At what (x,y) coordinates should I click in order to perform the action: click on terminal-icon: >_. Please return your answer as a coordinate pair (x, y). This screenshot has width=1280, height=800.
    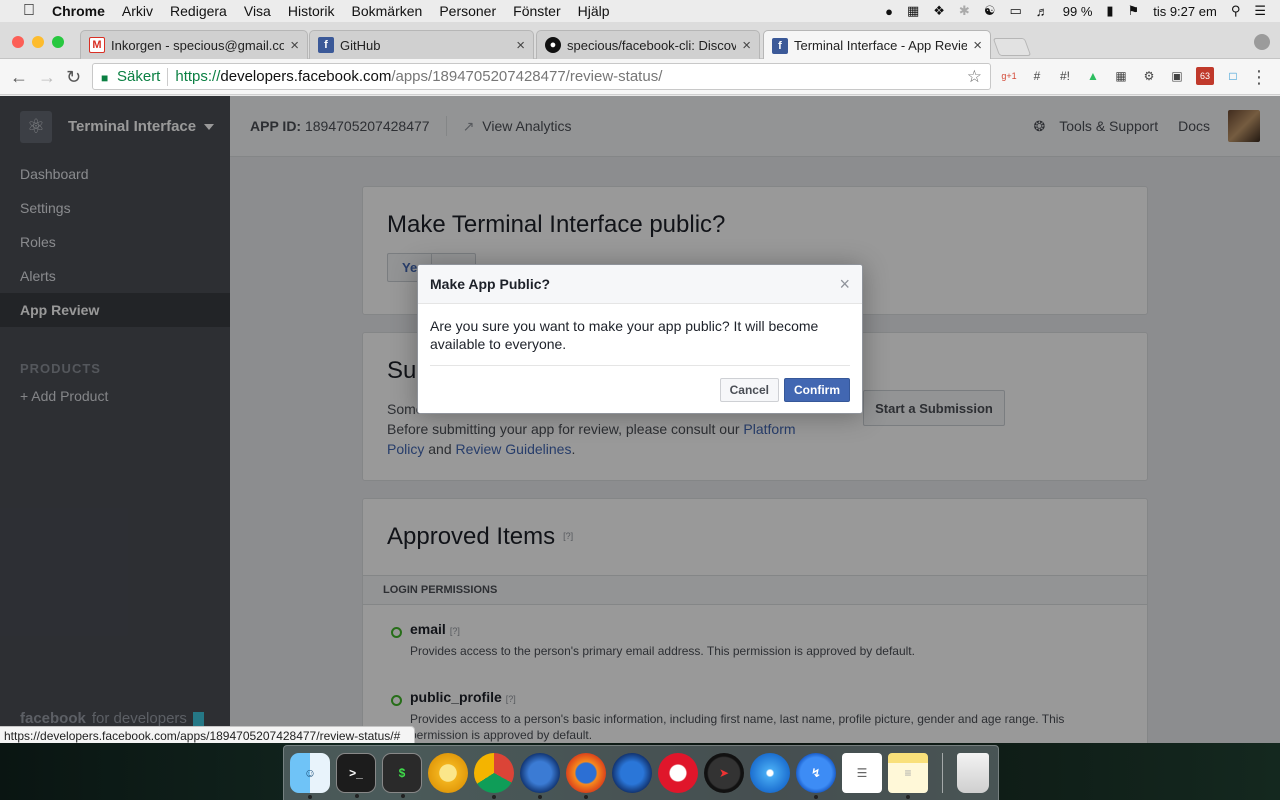
    Looking at the image, I should click on (356, 775).